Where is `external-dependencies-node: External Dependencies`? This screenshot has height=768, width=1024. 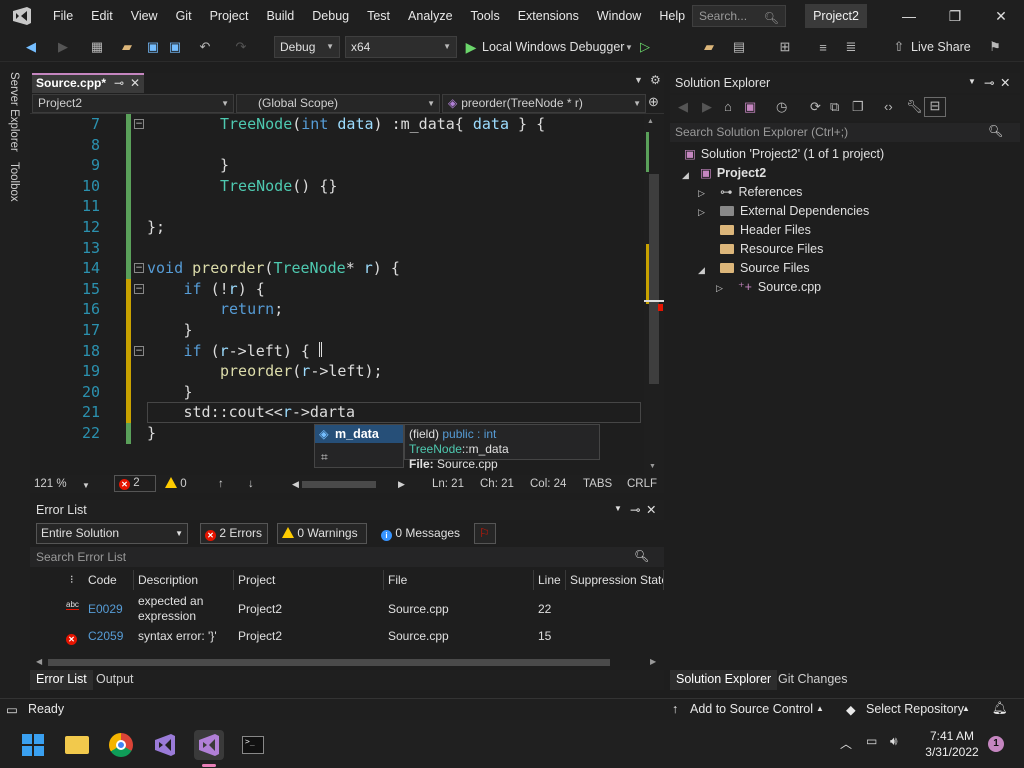 external-dependencies-node: External Dependencies is located at coordinates (794, 211).